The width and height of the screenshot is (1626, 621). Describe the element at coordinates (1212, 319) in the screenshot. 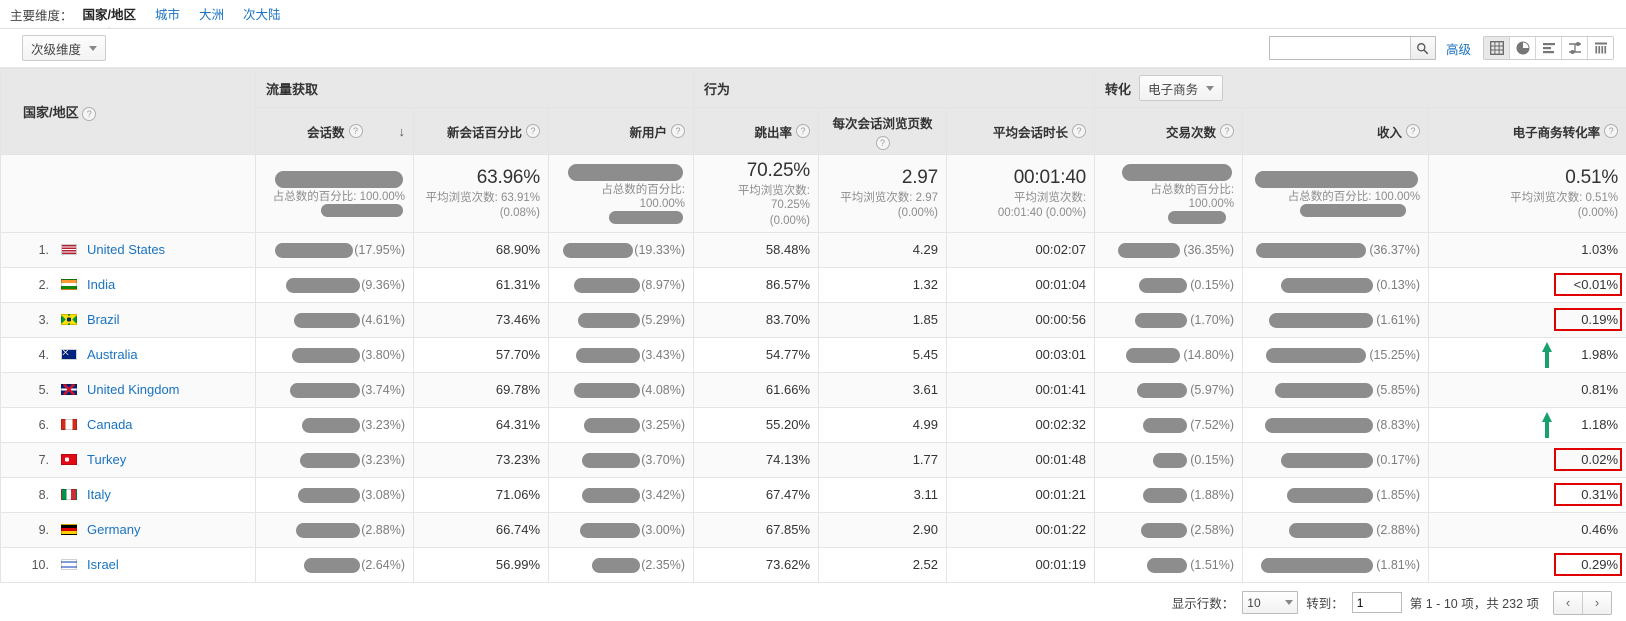

I see `cell-transactions-pct: (1.70%)` at that location.